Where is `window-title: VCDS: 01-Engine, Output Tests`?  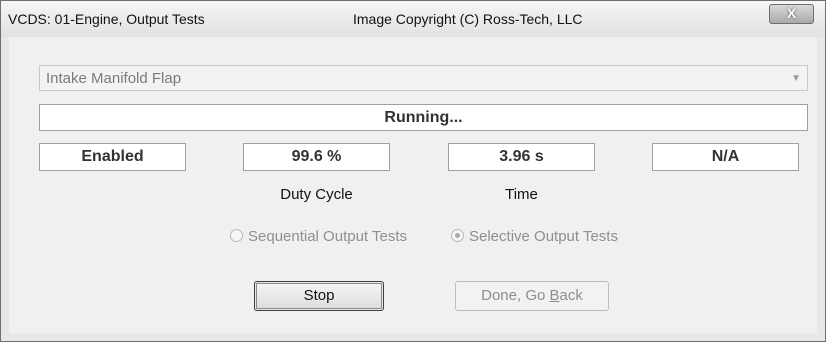 window-title: VCDS: 01-Engine, Output Tests is located at coordinates (106, 19).